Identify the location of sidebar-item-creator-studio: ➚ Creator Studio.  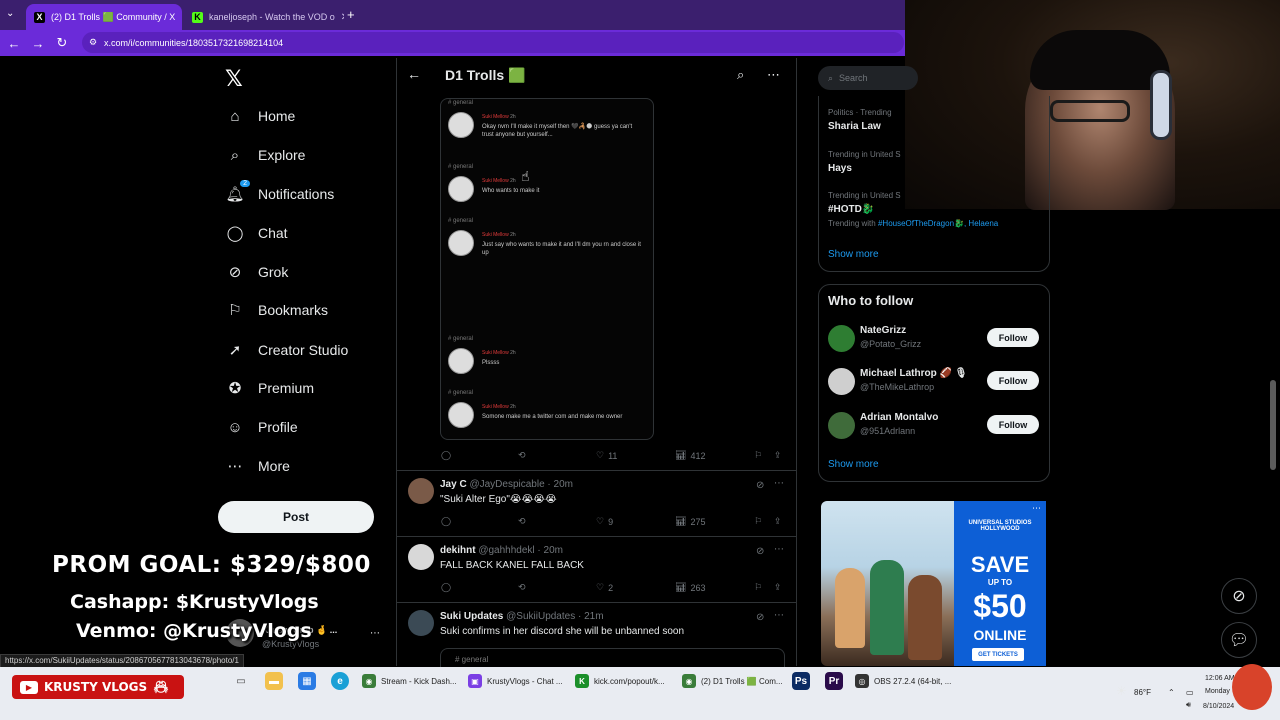
(287, 350).